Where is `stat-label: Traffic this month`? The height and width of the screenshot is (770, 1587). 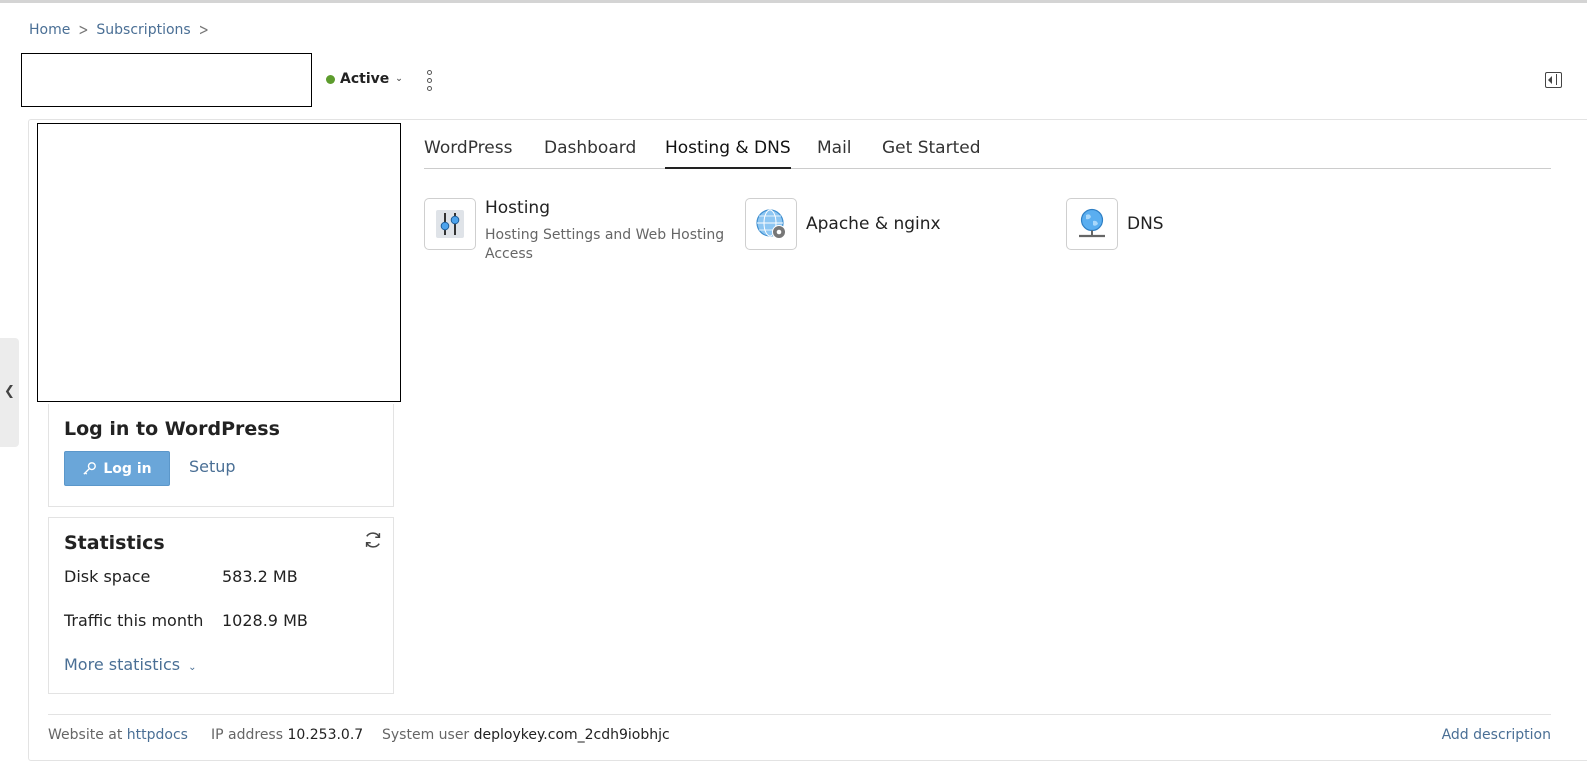 stat-label: Traffic this month is located at coordinates (134, 620).